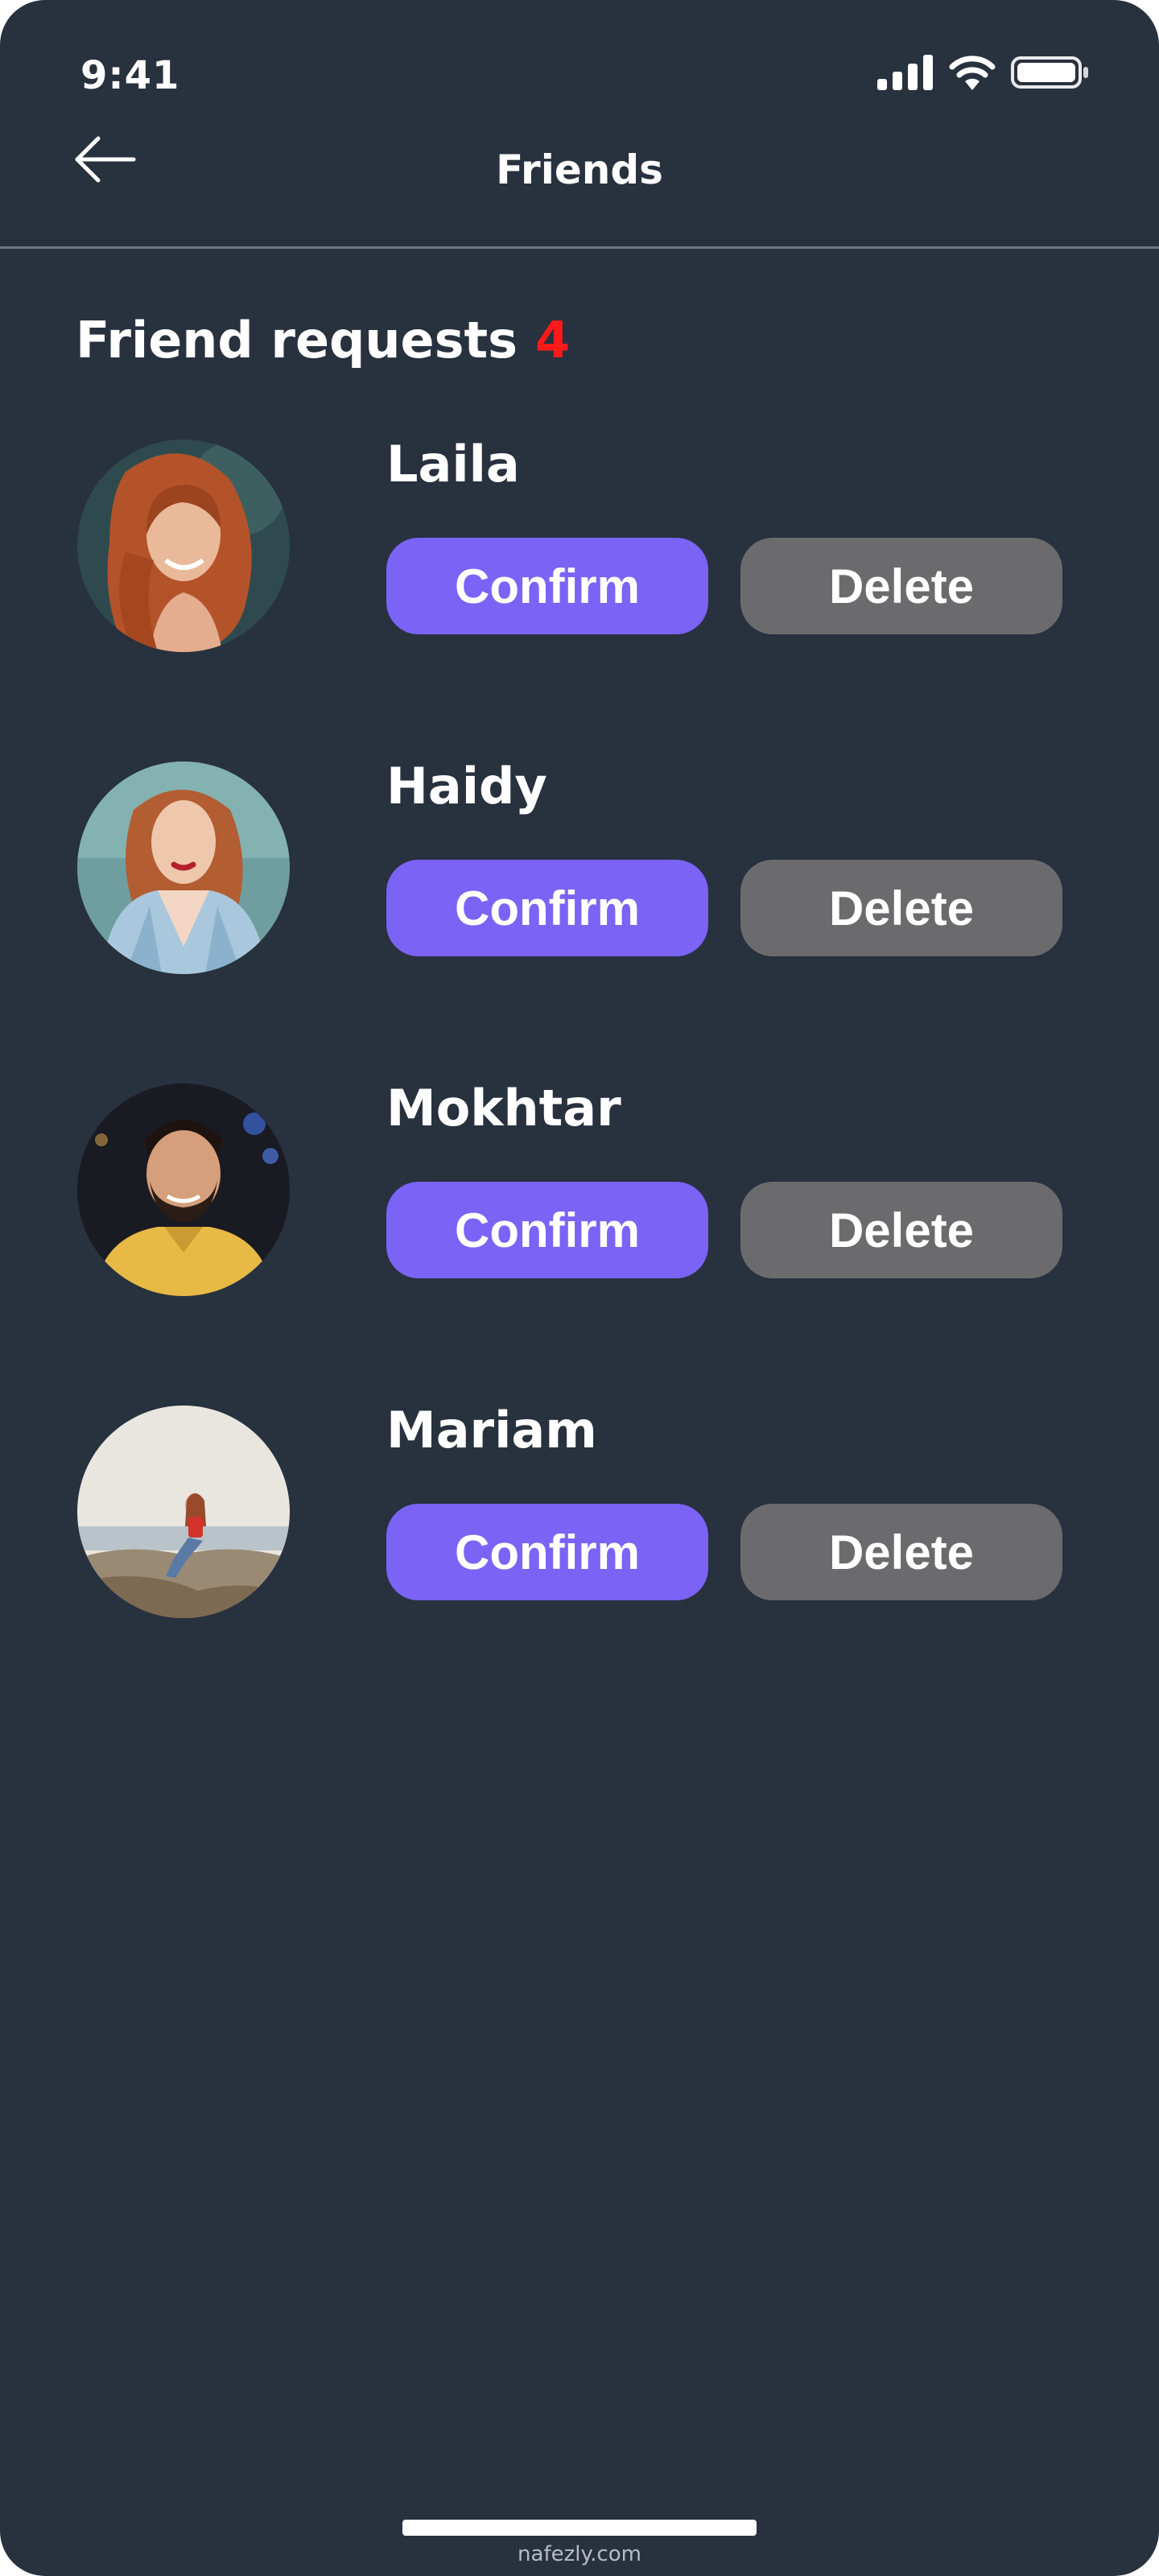 The image size is (1159, 2576). What do you see at coordinates (466, 786) in the screenshot?
I see `friend-name-haidy: Haidy` at bounding box center [466, 786].